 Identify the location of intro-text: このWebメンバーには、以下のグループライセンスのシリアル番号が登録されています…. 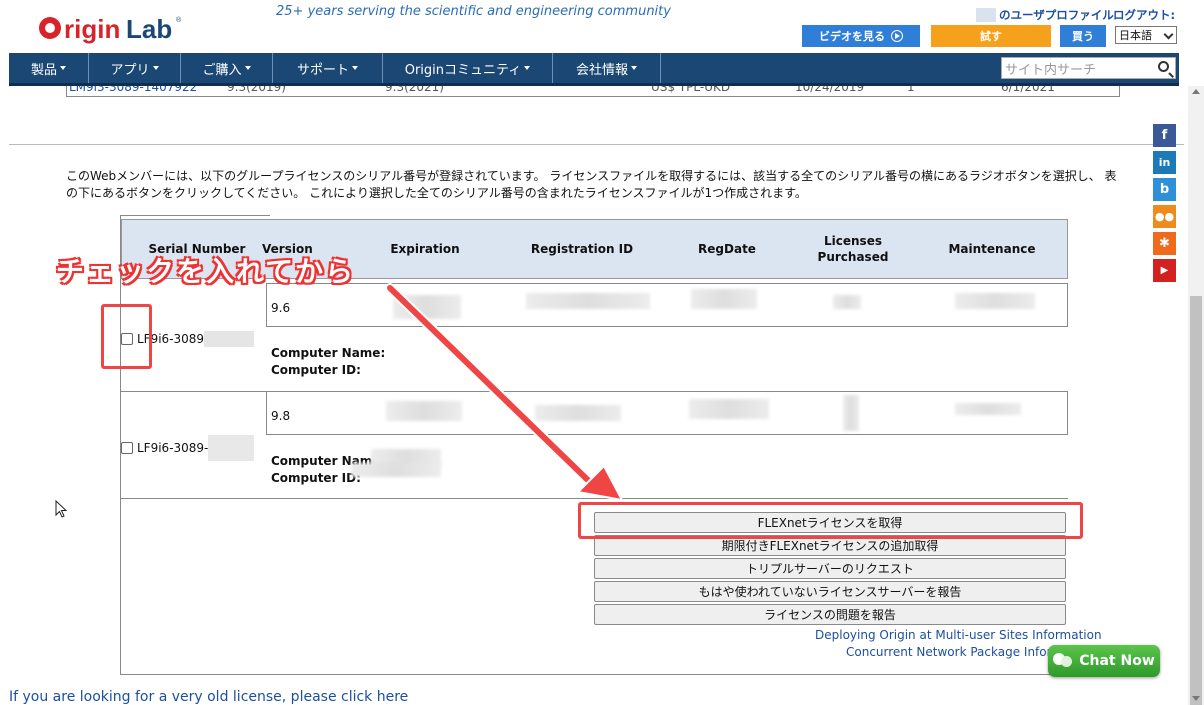
(591, 184).